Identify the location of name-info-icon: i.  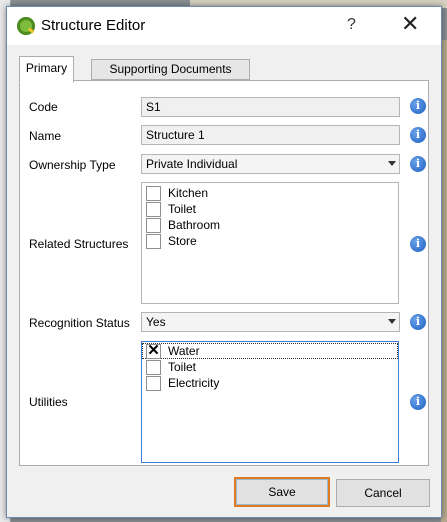
(418, 135).